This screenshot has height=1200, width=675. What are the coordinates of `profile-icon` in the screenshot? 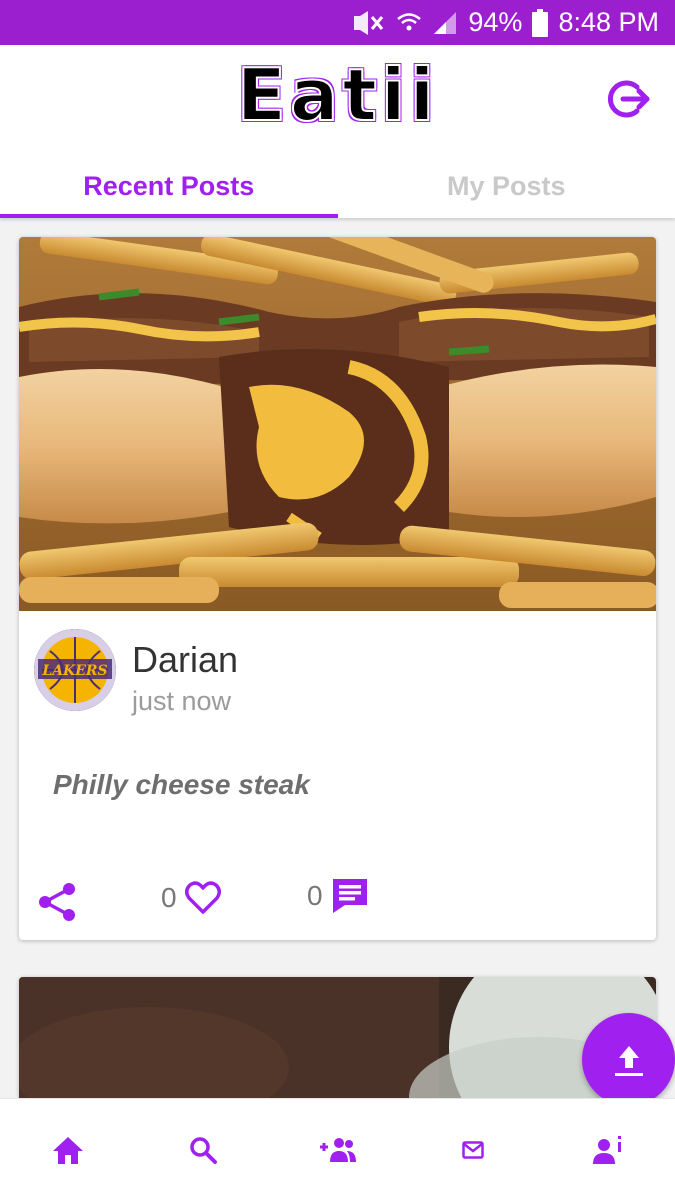 It's located at (606, 1149).